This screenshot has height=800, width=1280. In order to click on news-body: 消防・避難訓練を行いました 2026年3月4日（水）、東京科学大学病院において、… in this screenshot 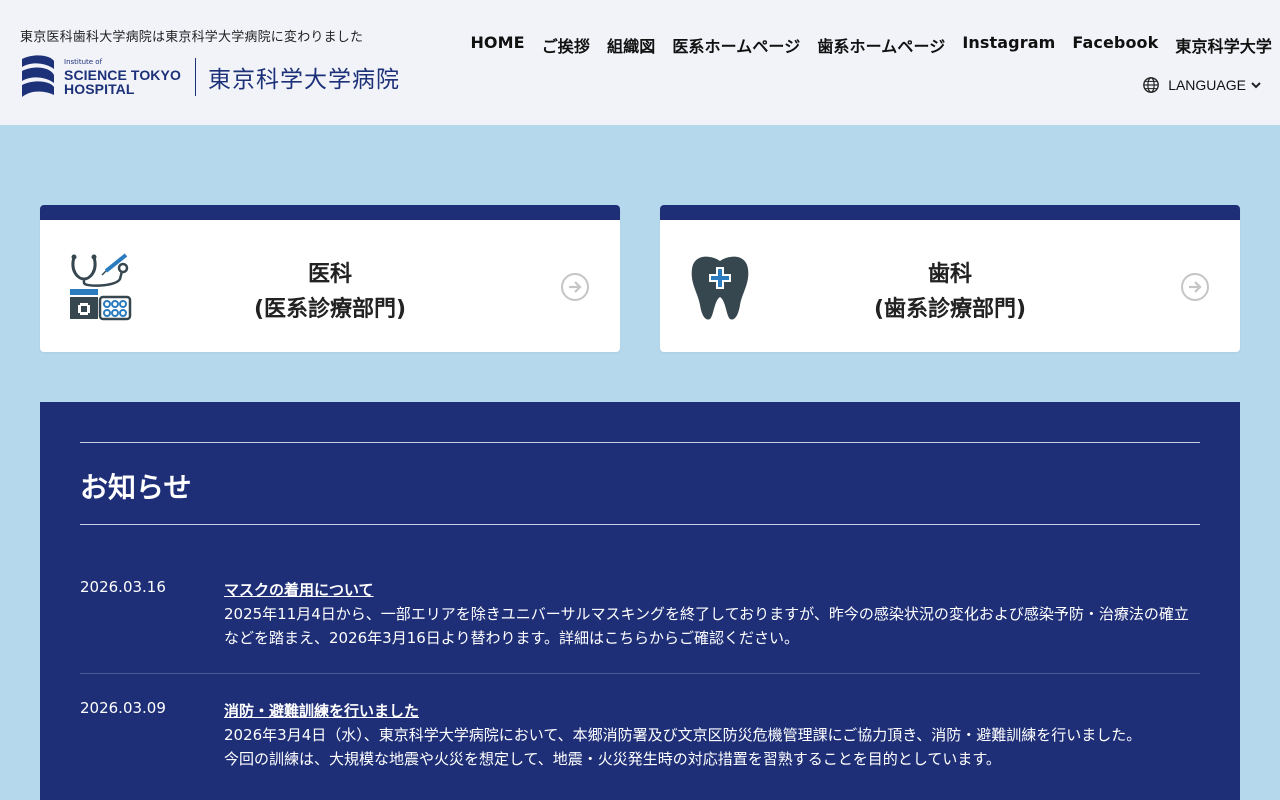, I will do `click(712, 735)`.